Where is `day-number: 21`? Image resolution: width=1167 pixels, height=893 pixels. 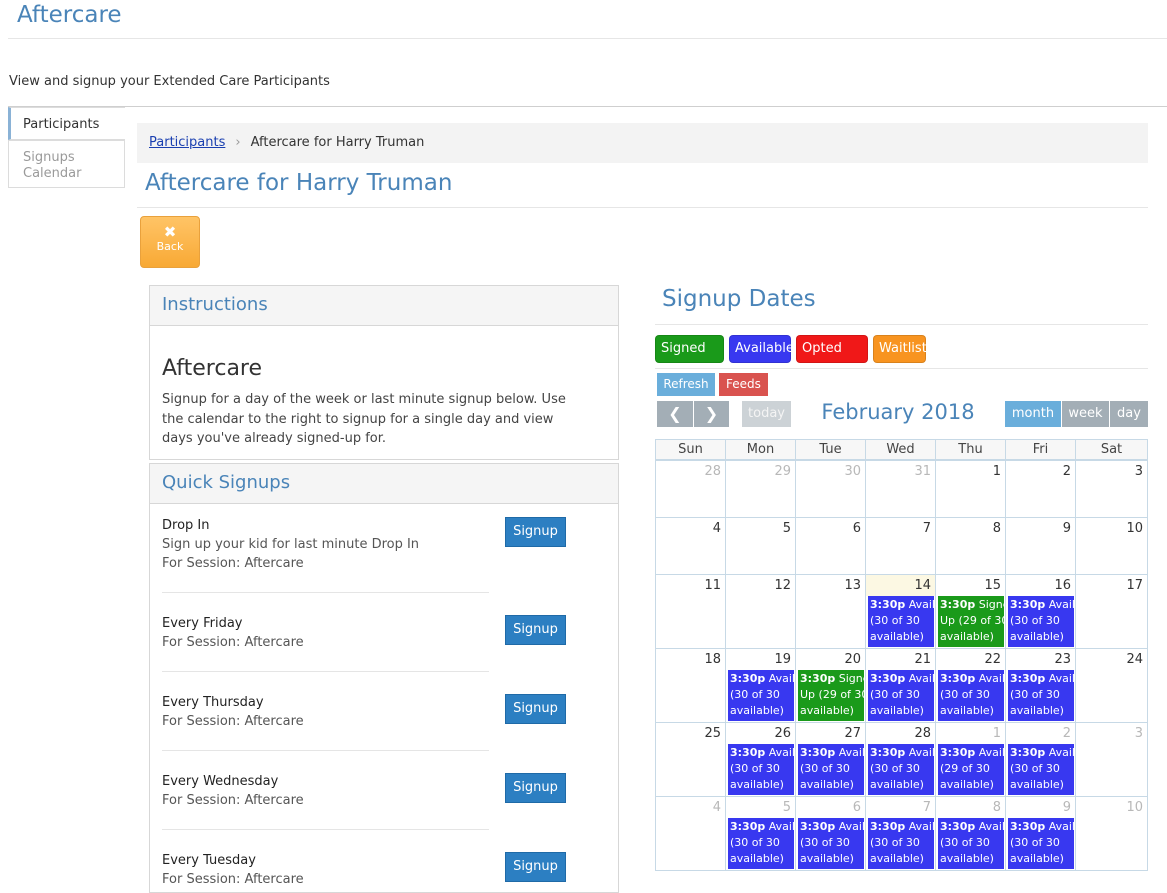 day-number: 21 is located at coordinates (922, 659).